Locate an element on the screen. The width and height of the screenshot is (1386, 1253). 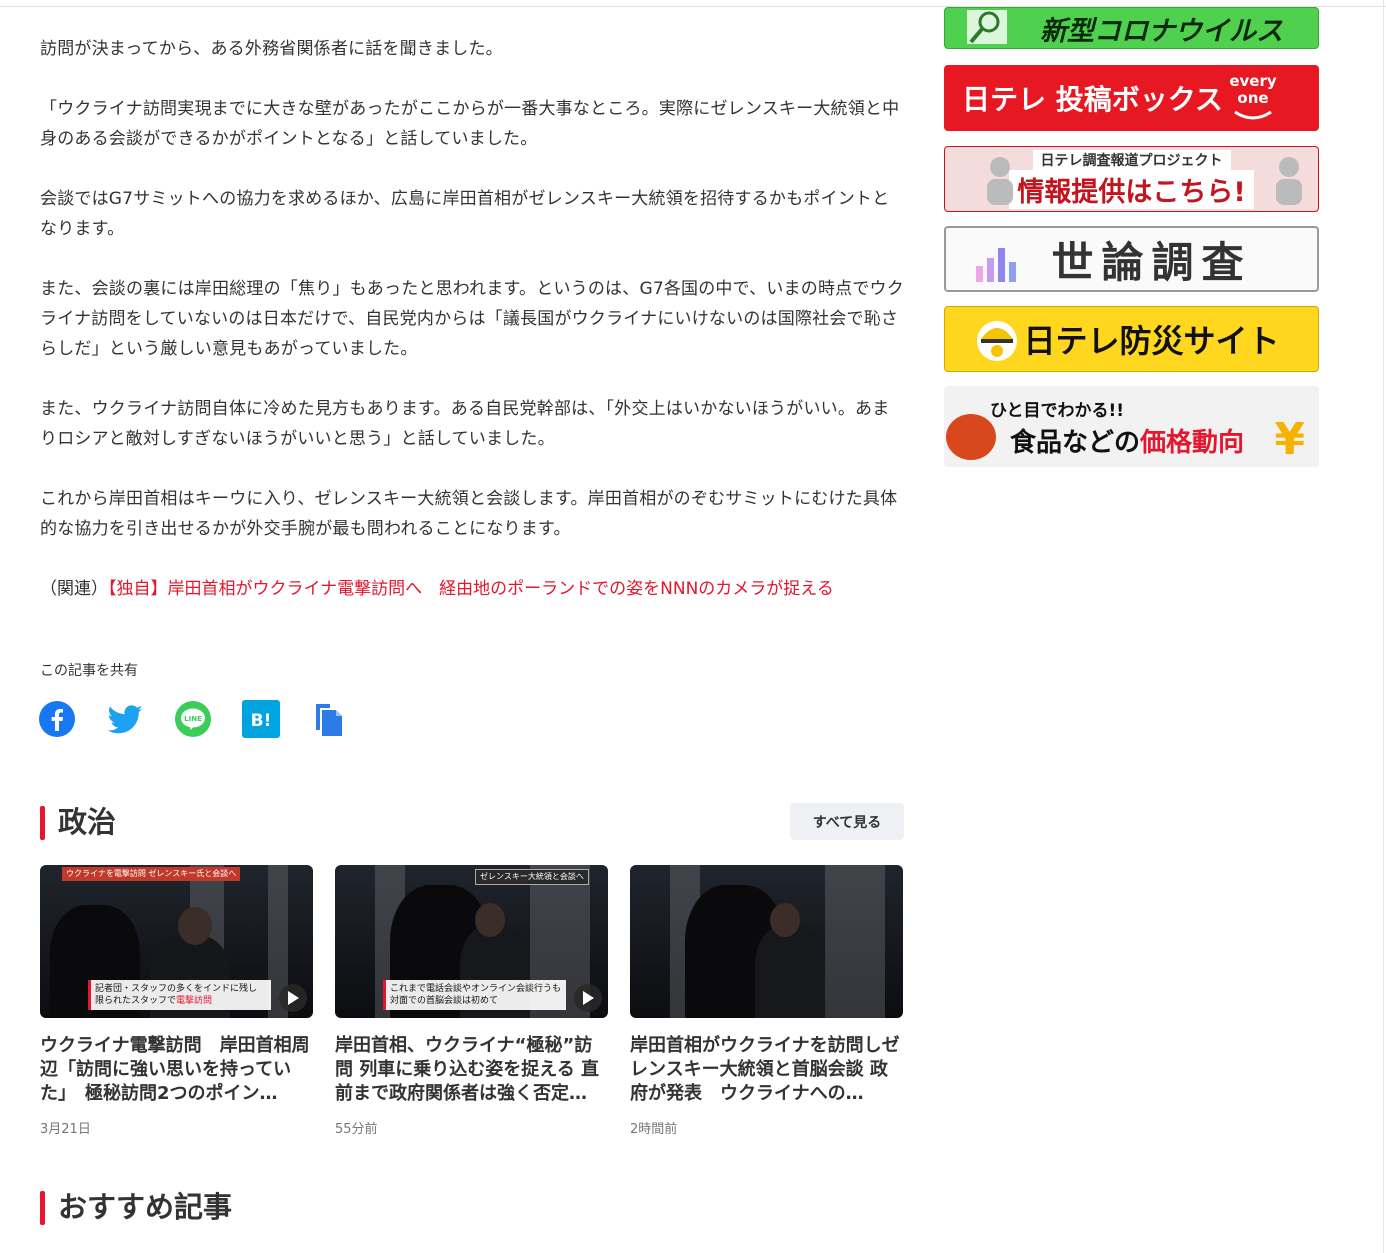
hatena-bookmark-icon: B! is located at coordinates (261, 719).